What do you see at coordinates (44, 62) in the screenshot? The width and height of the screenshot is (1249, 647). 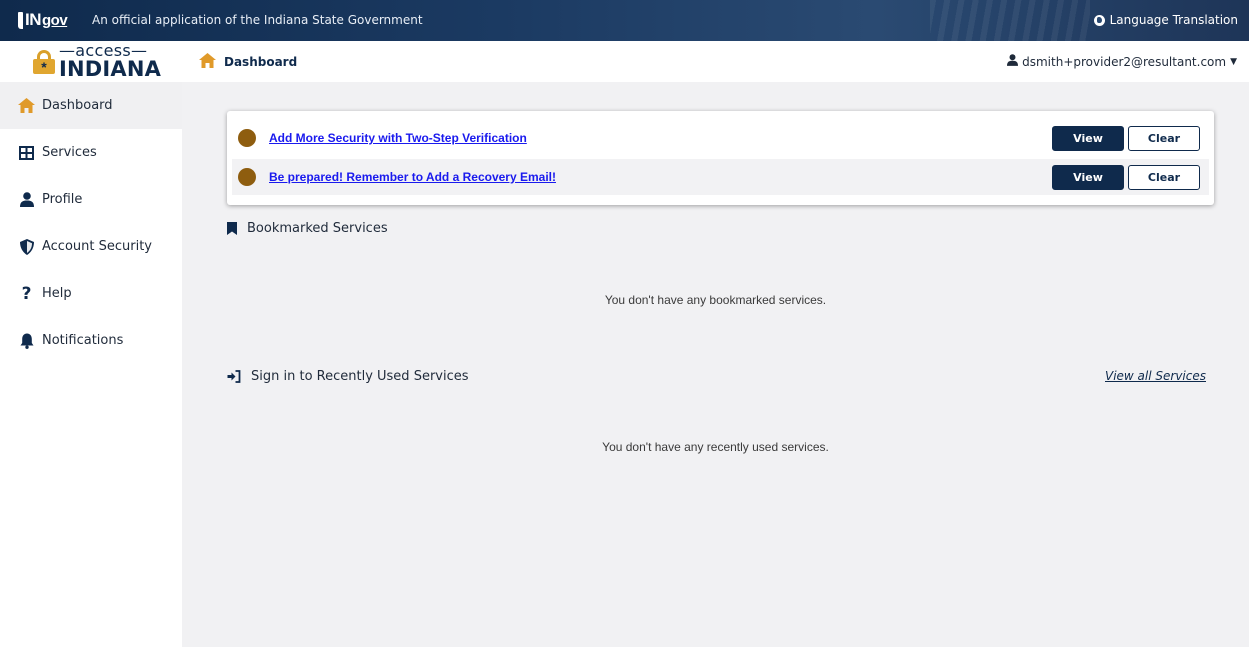 I see `lock-icon: *` at bounding box center [44, 62].